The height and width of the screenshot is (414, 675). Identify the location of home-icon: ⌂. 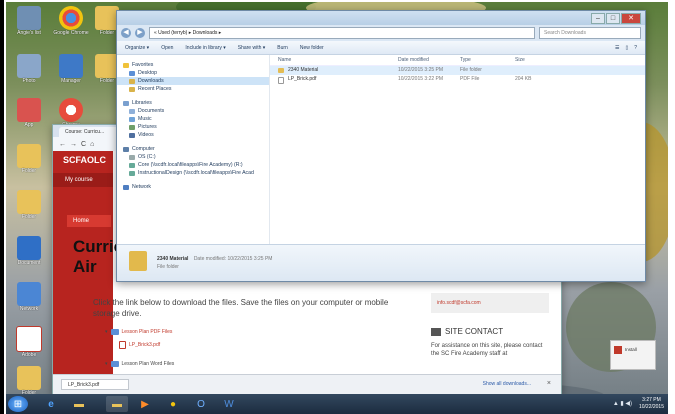
(92, 144).